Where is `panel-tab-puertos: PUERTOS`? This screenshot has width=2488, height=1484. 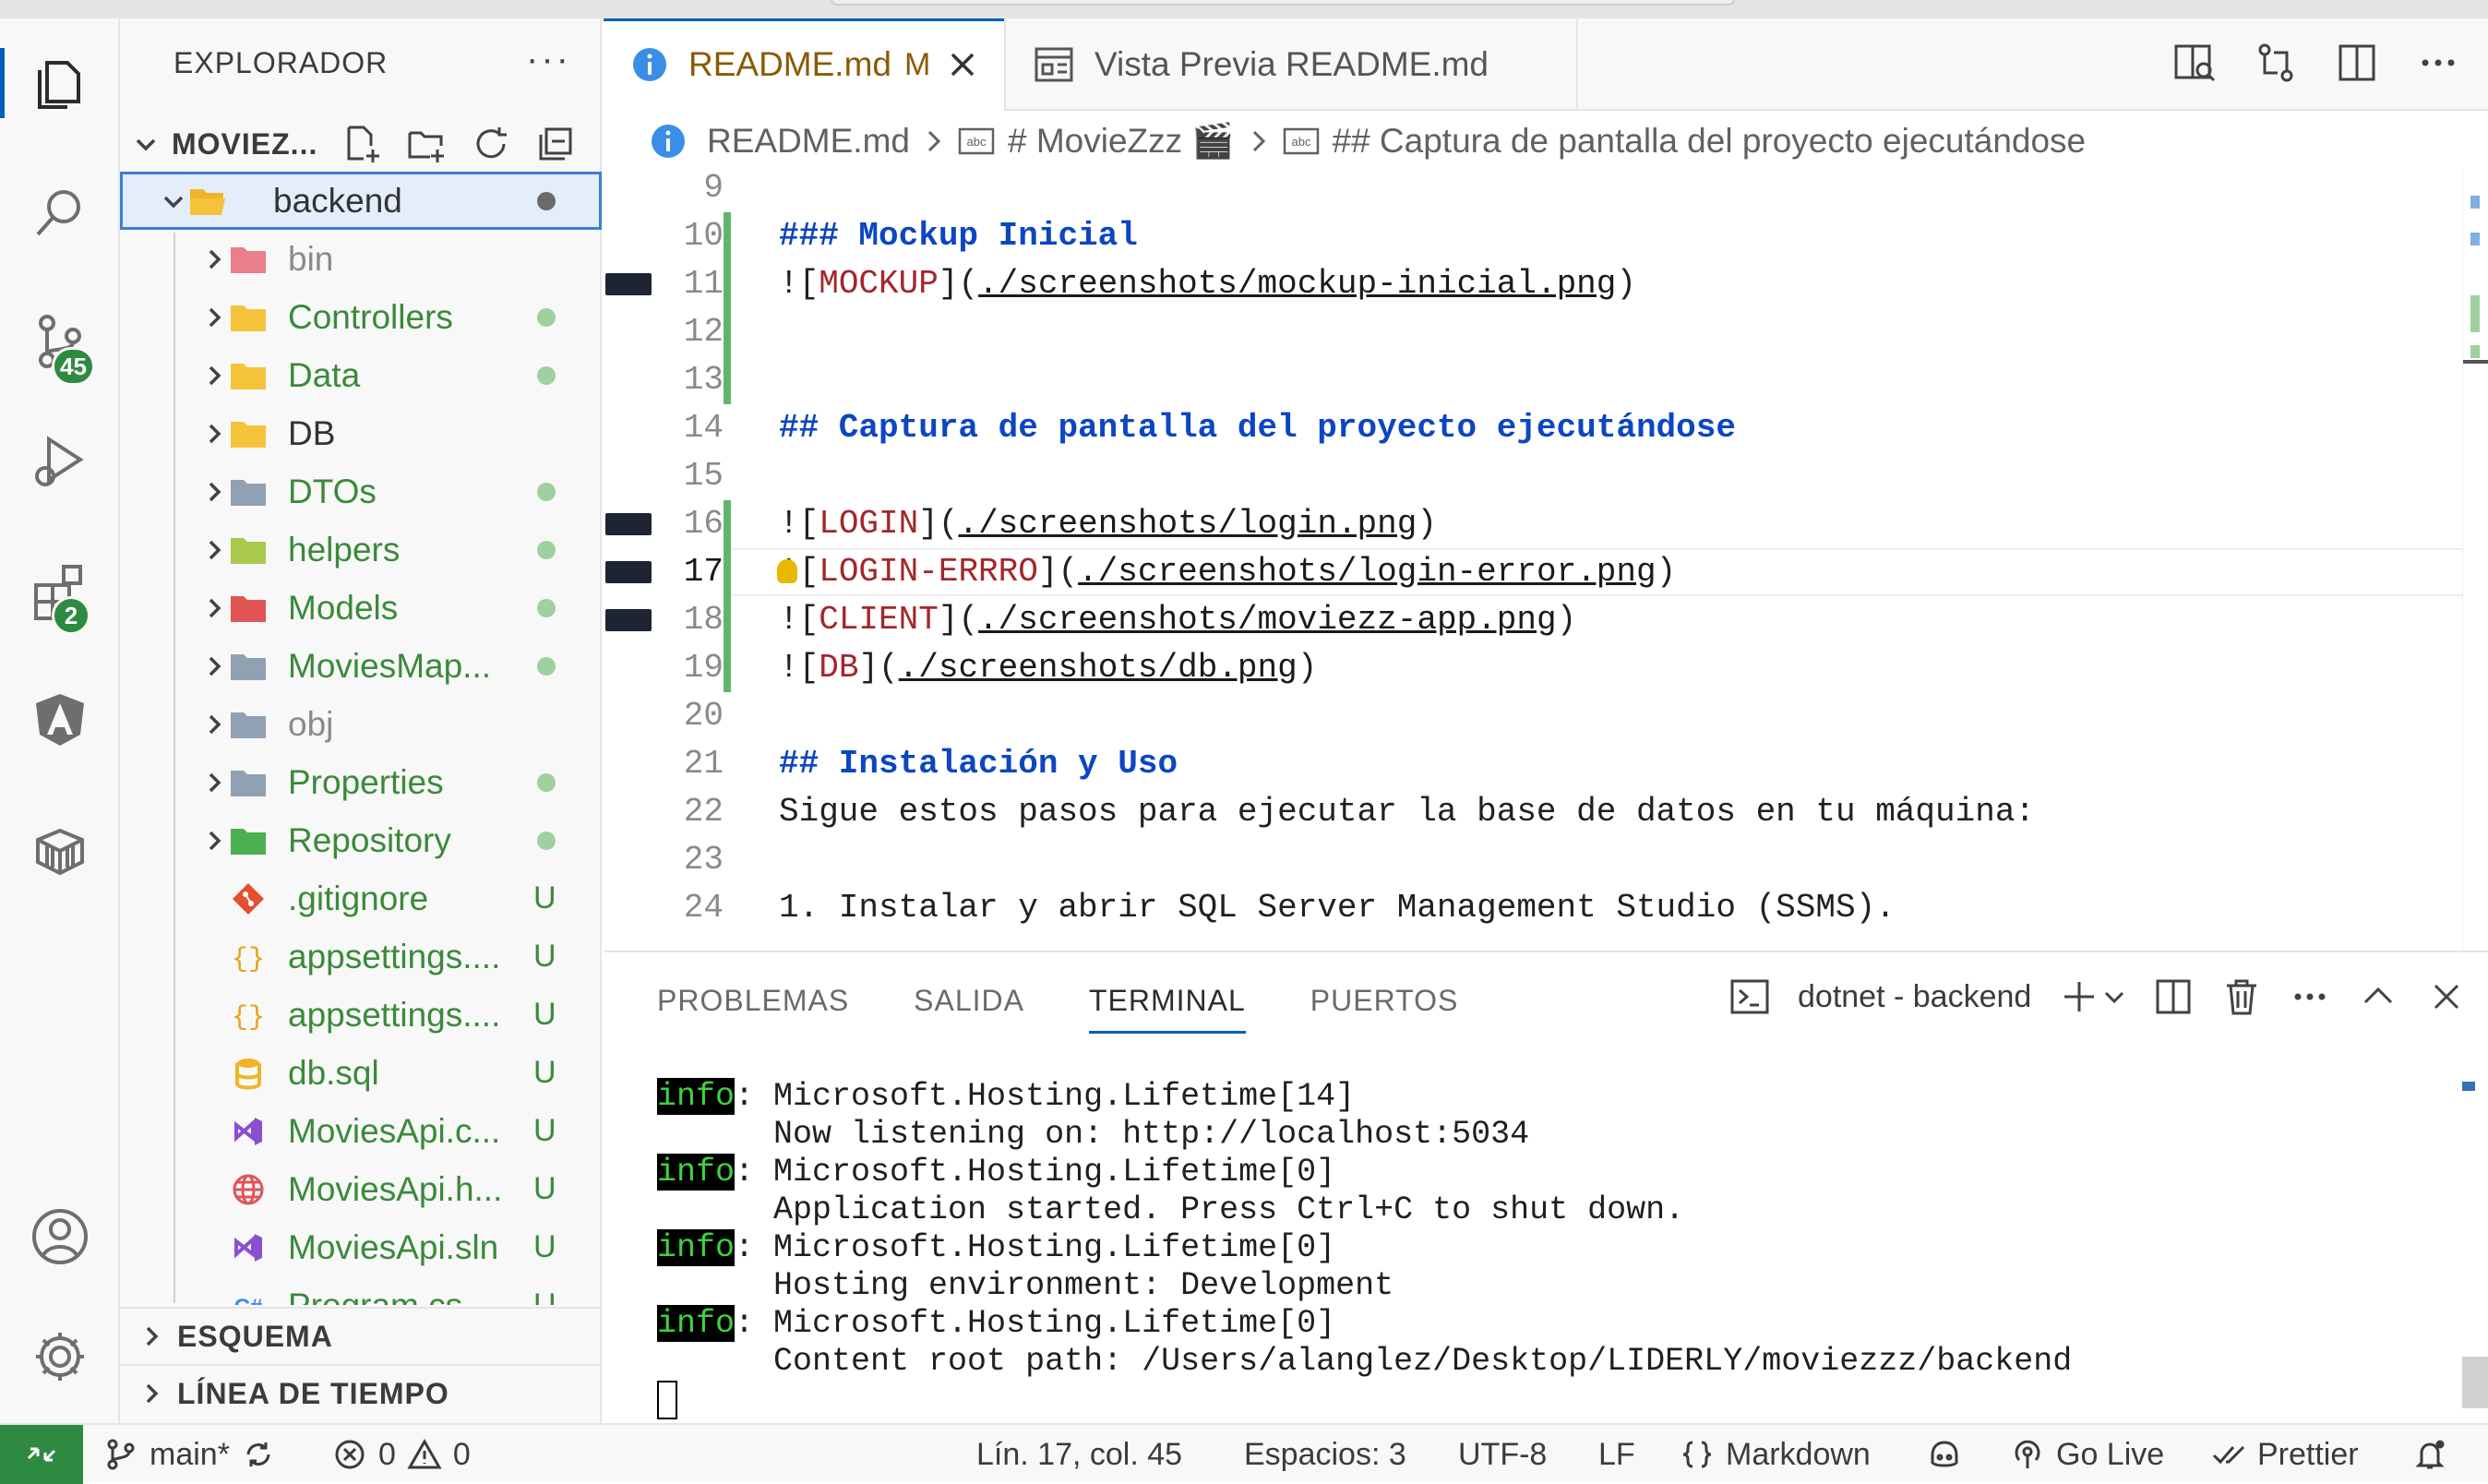
panel-tab-puertos: PUERTOS is located at coordinates (1384, 1009).